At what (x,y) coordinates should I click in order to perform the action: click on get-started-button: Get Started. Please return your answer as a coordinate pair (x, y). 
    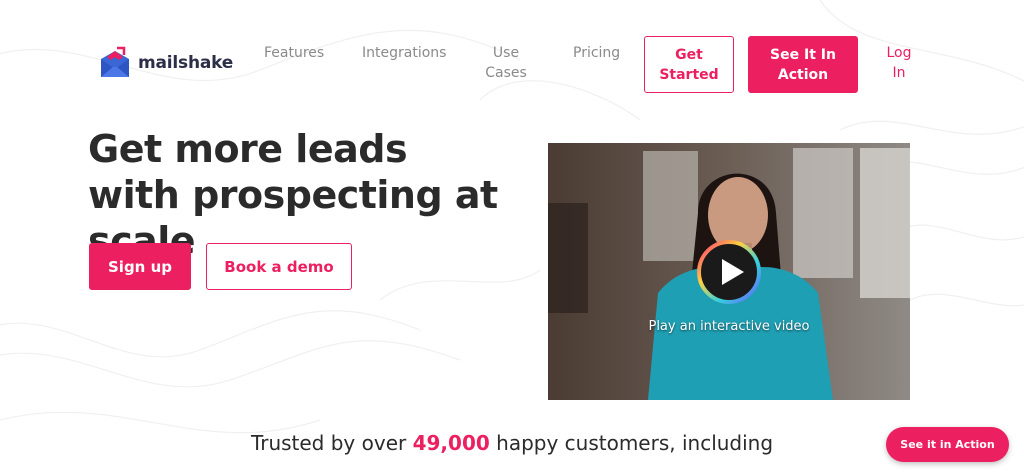
    Looking at the image, I should click on (689, 64).